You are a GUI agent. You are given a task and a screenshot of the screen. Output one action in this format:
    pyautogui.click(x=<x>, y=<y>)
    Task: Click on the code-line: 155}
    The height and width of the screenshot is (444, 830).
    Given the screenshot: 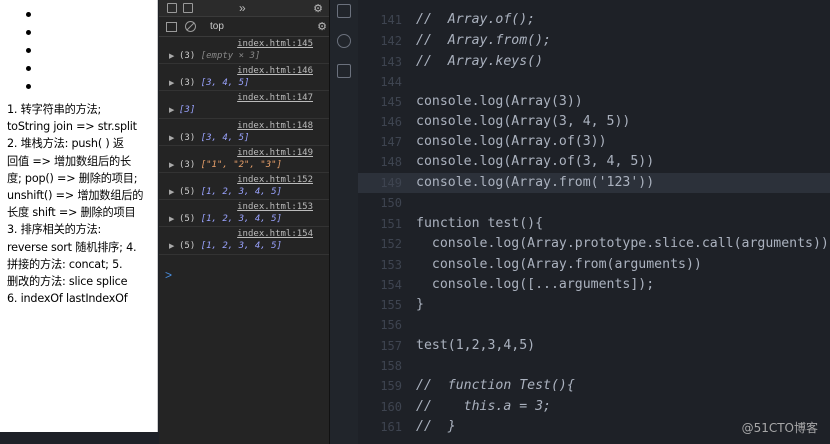 What is the action you would take?
    pyautogui.click(x=402, y=304)
    